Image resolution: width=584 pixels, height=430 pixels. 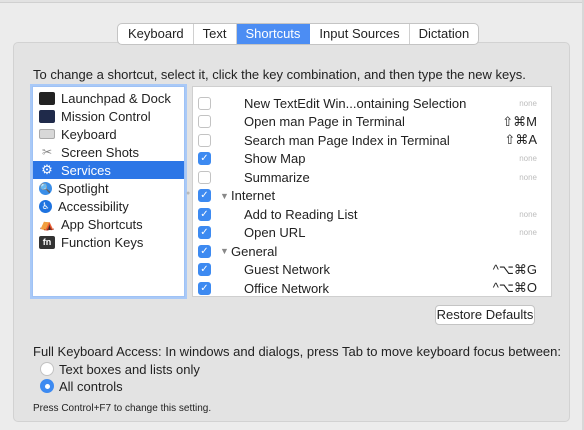 I want to click on category-label: Launchpad & Dock, so click(x=116, y=98).